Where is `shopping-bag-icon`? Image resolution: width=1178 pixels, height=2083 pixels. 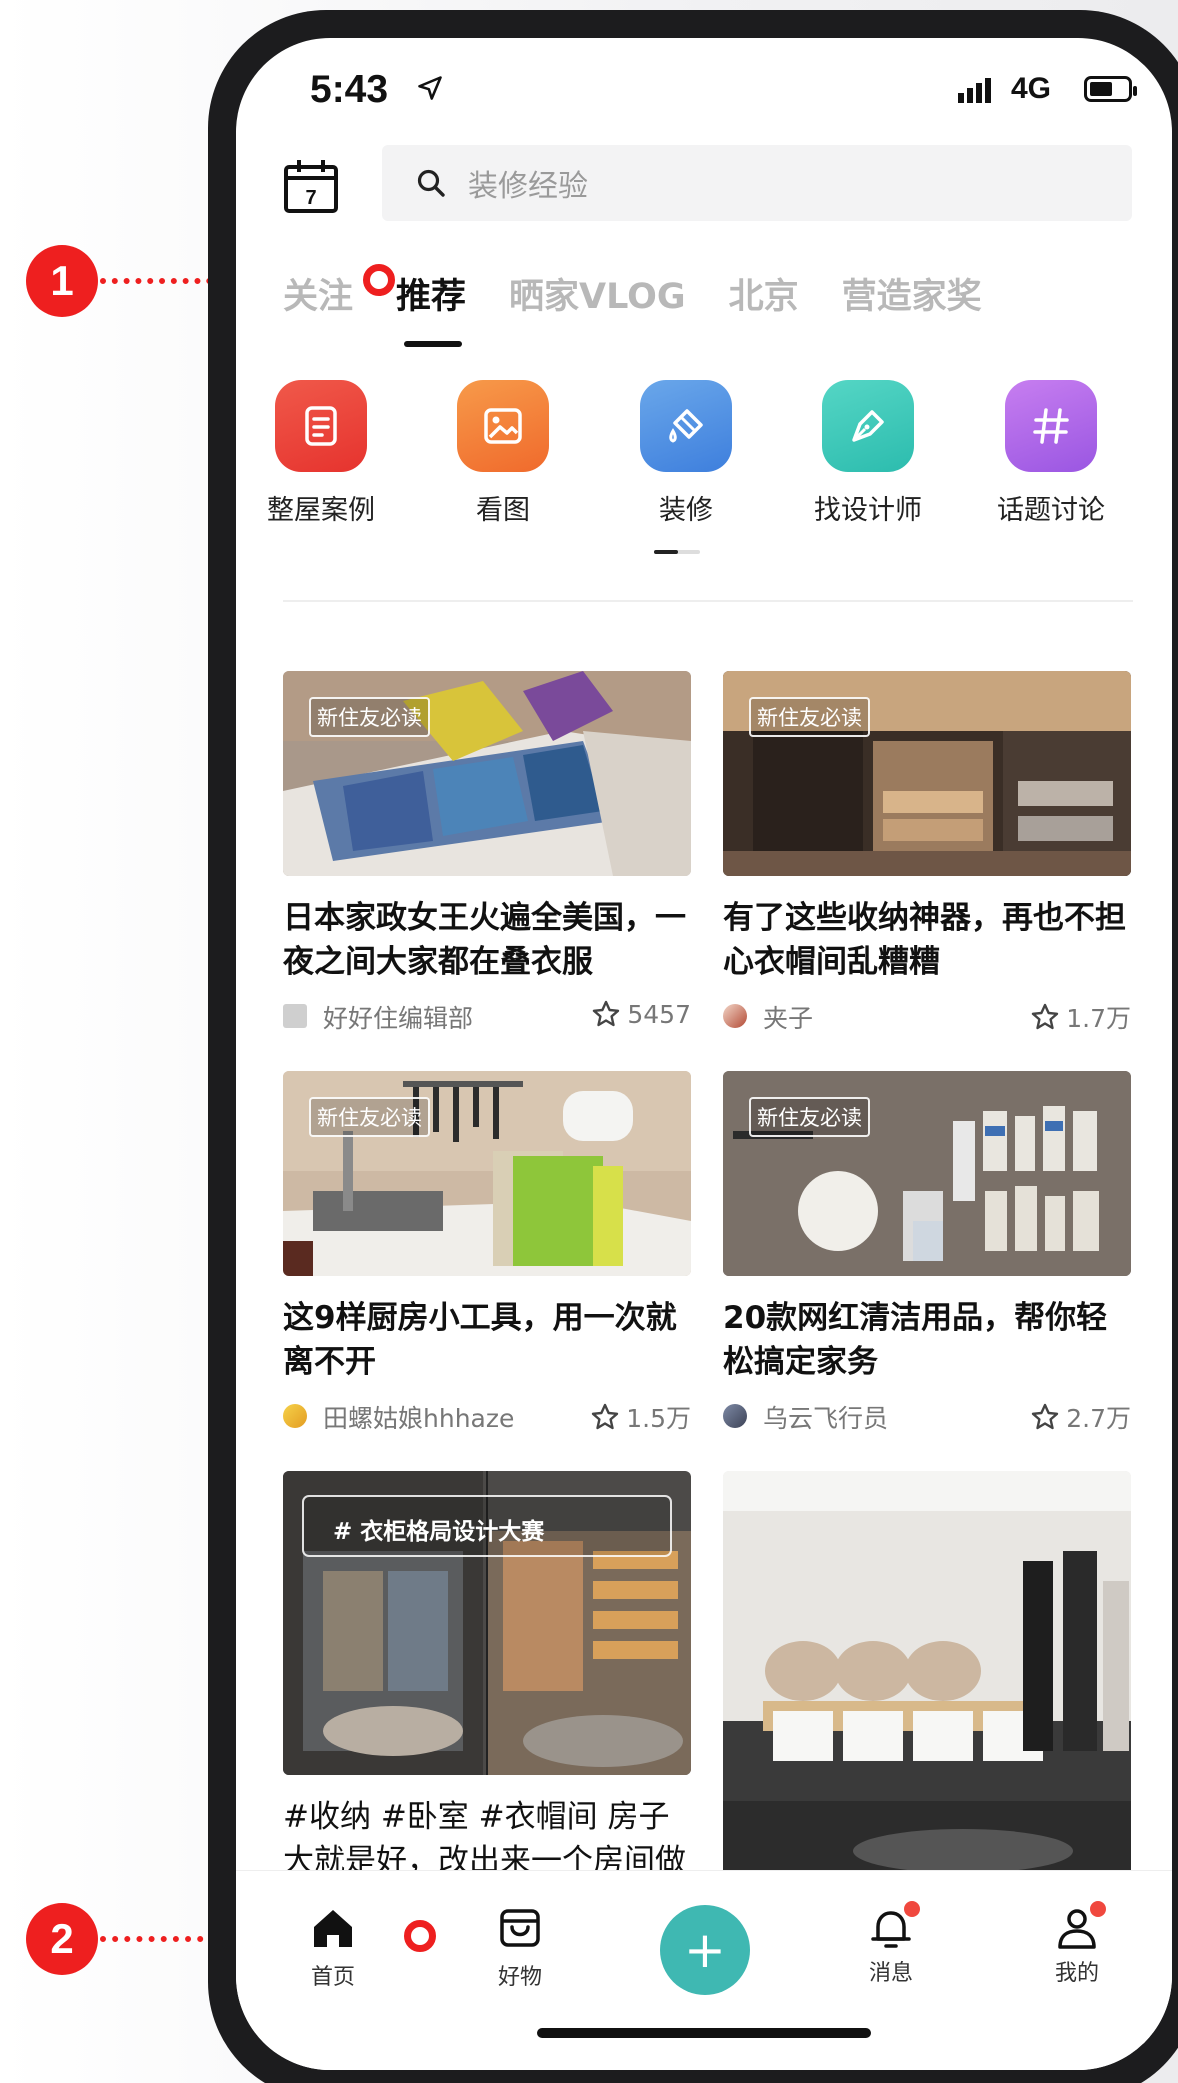
shopping-bag-icon is located at coordinates (520, 1928).